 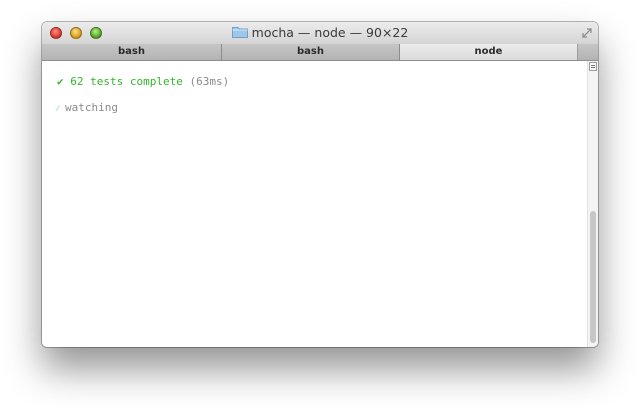 I want to click on title-bar: mocha — node — 90×22, so click(x=320, y=33).